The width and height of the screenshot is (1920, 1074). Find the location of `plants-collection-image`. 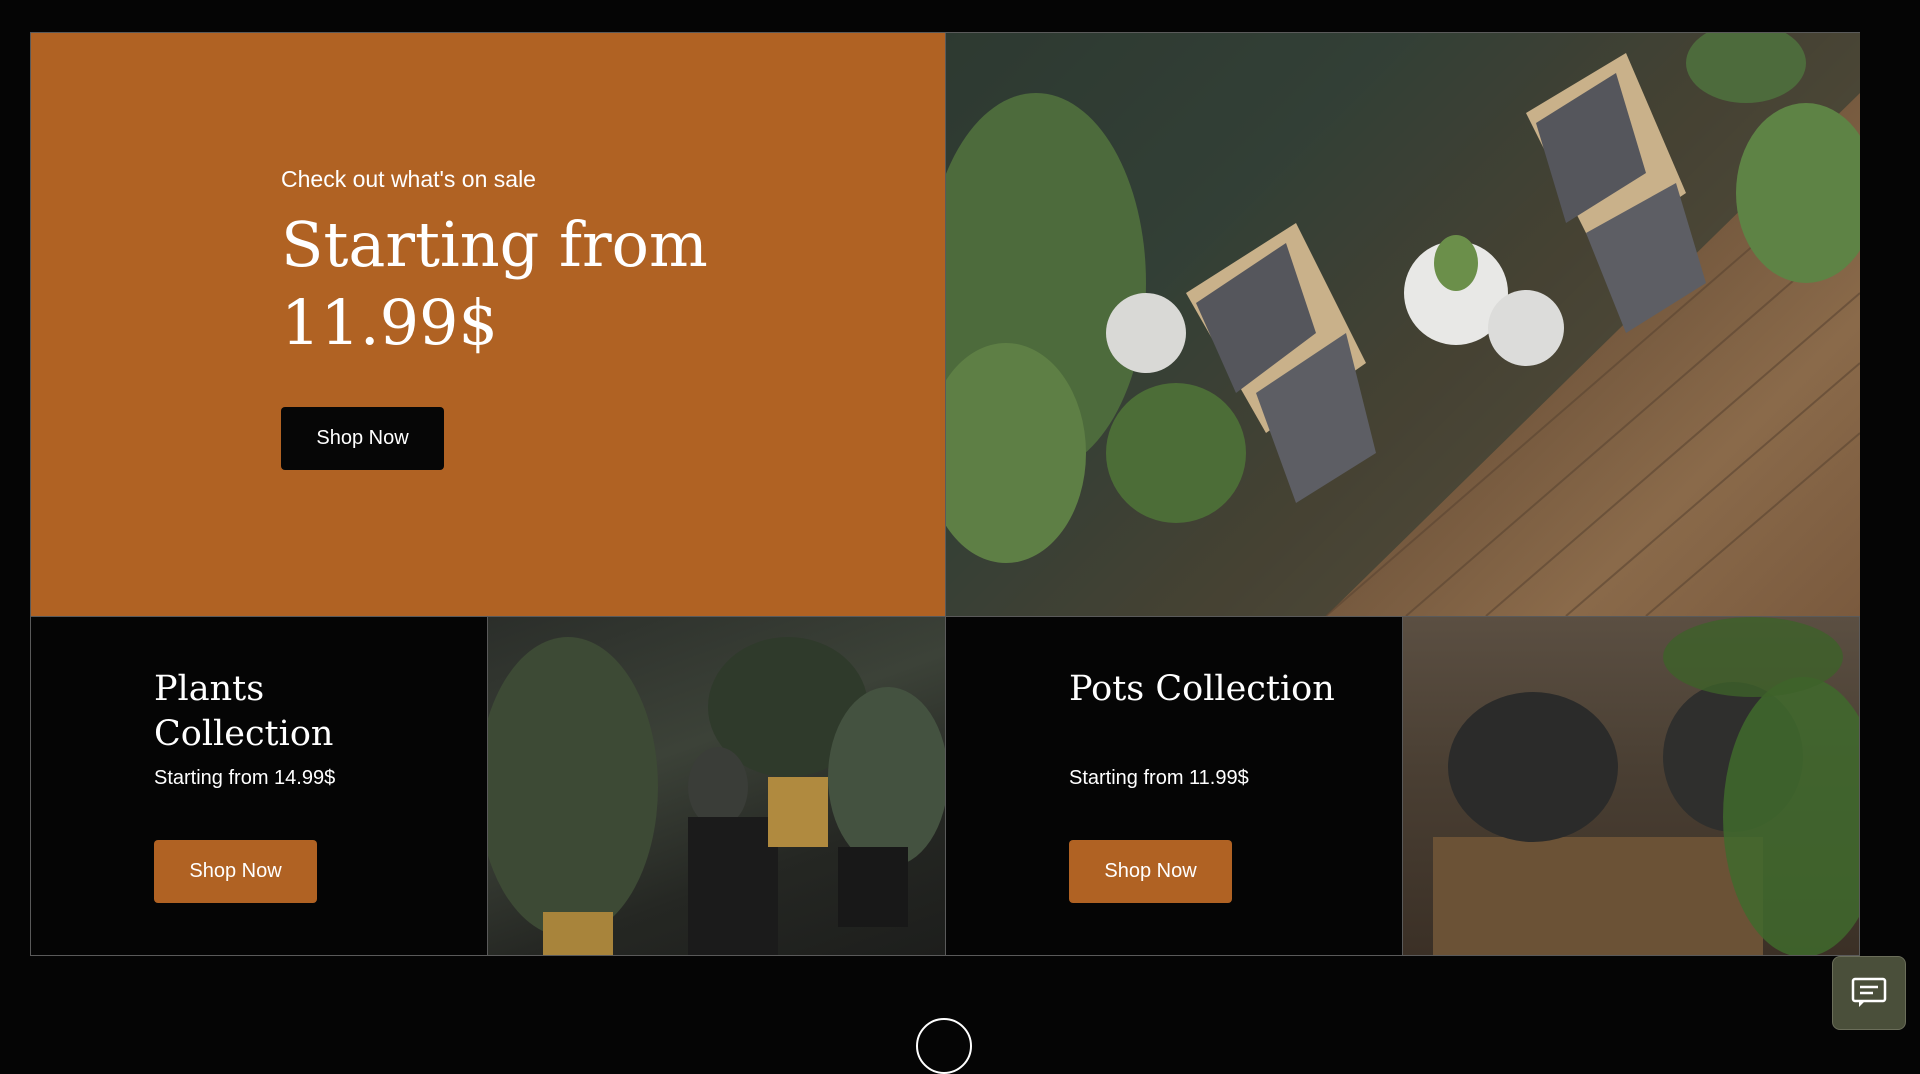

plants-collection-image is located at coordinates (716, 785).